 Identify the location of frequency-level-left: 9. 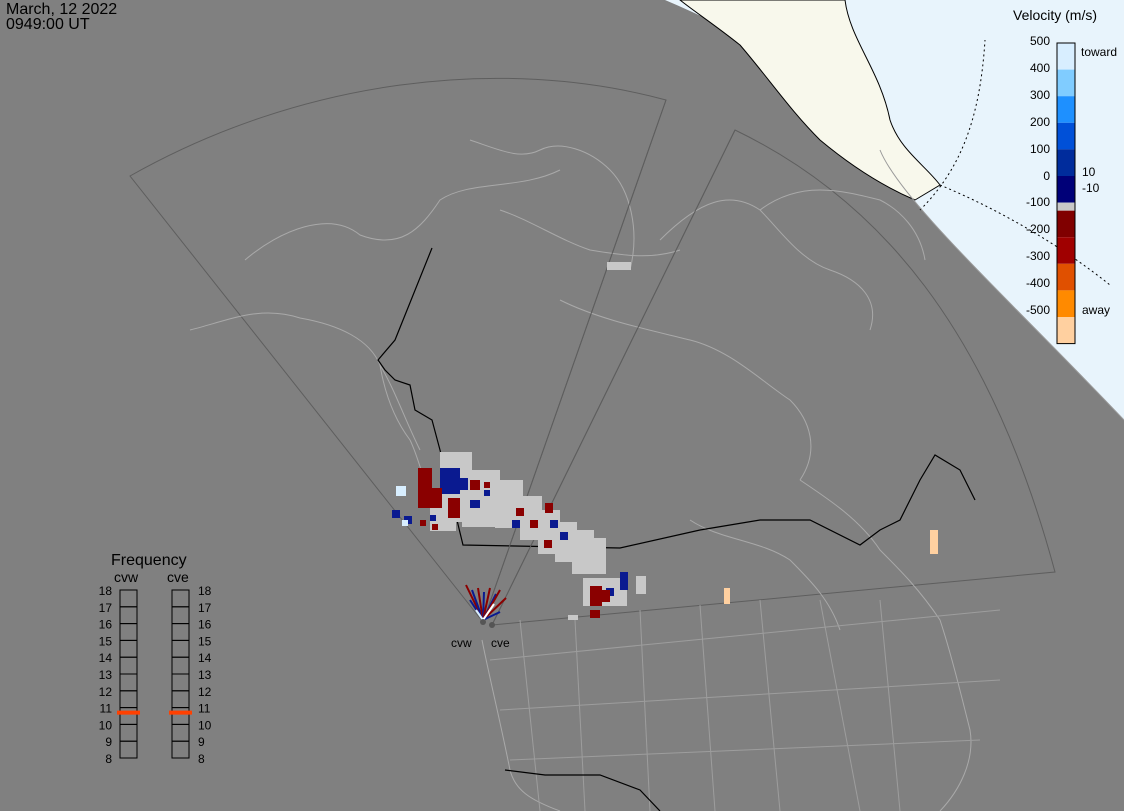
(108, 742).